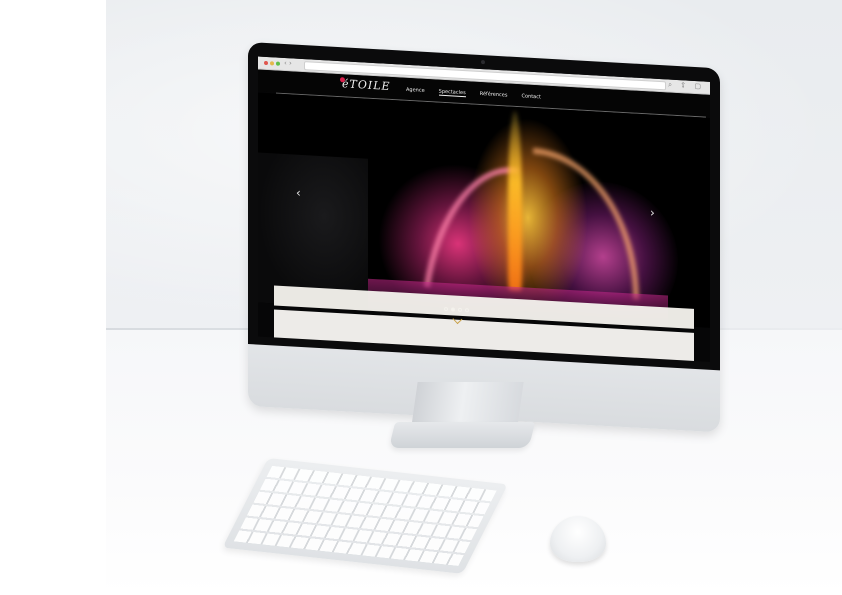 The image size is (842, 595). Describe the element at coordinates (365, 516) in the screenshot. I see `keyboard-keys` at that location.